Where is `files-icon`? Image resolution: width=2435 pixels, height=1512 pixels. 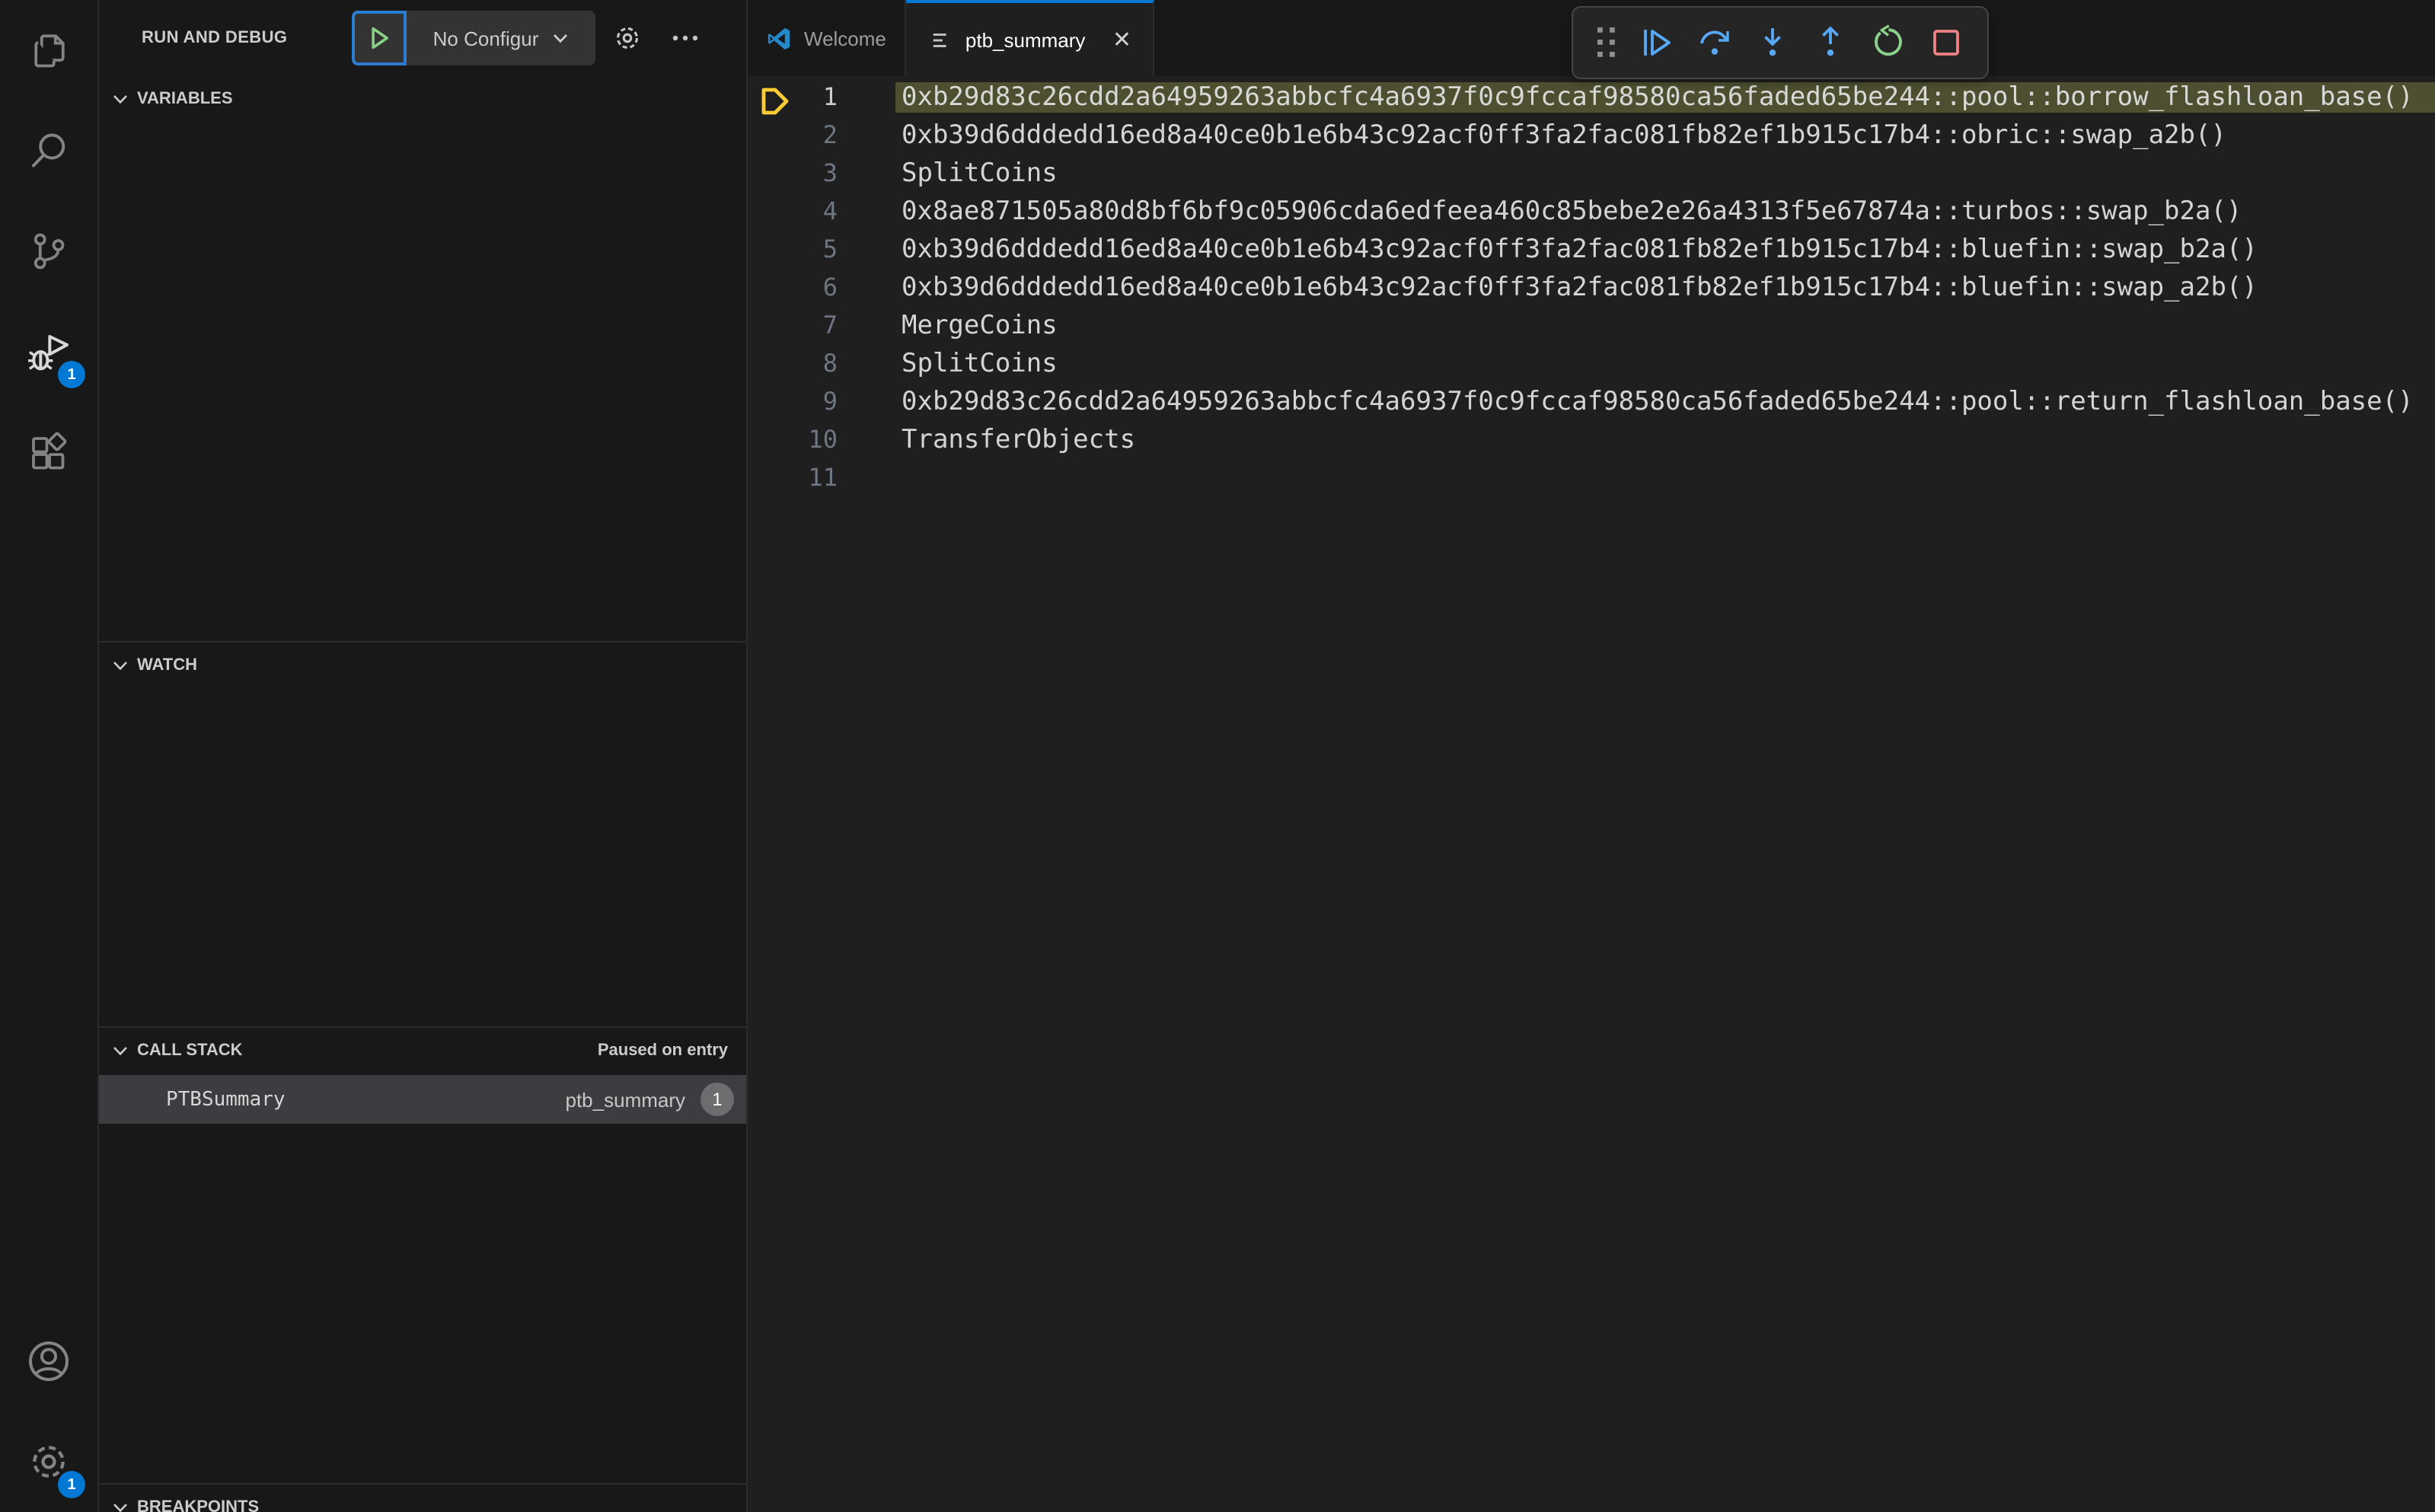
files-icon is located at coordinates (49, 50).